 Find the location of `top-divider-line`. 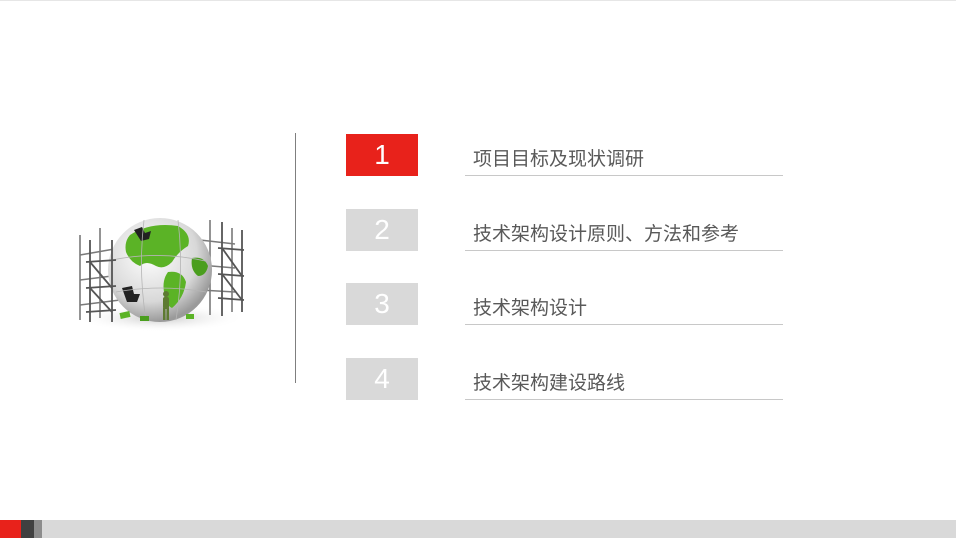

top-divider-line is located at coordinates (478, 0).